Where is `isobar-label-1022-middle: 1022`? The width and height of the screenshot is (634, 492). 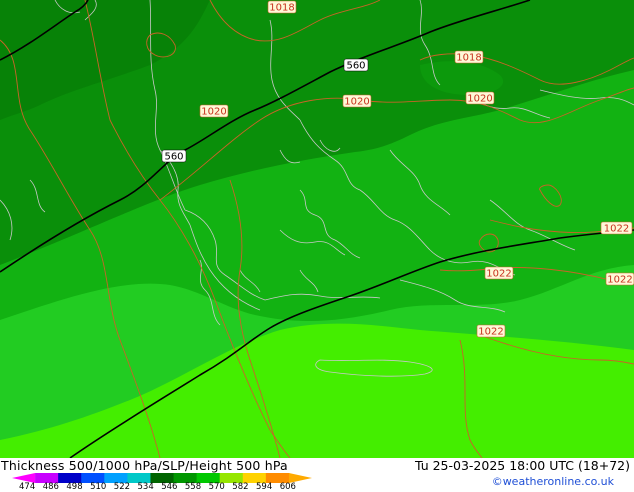
isobar-label-1022-middle: 1022 is located at coordinates (499, 273).